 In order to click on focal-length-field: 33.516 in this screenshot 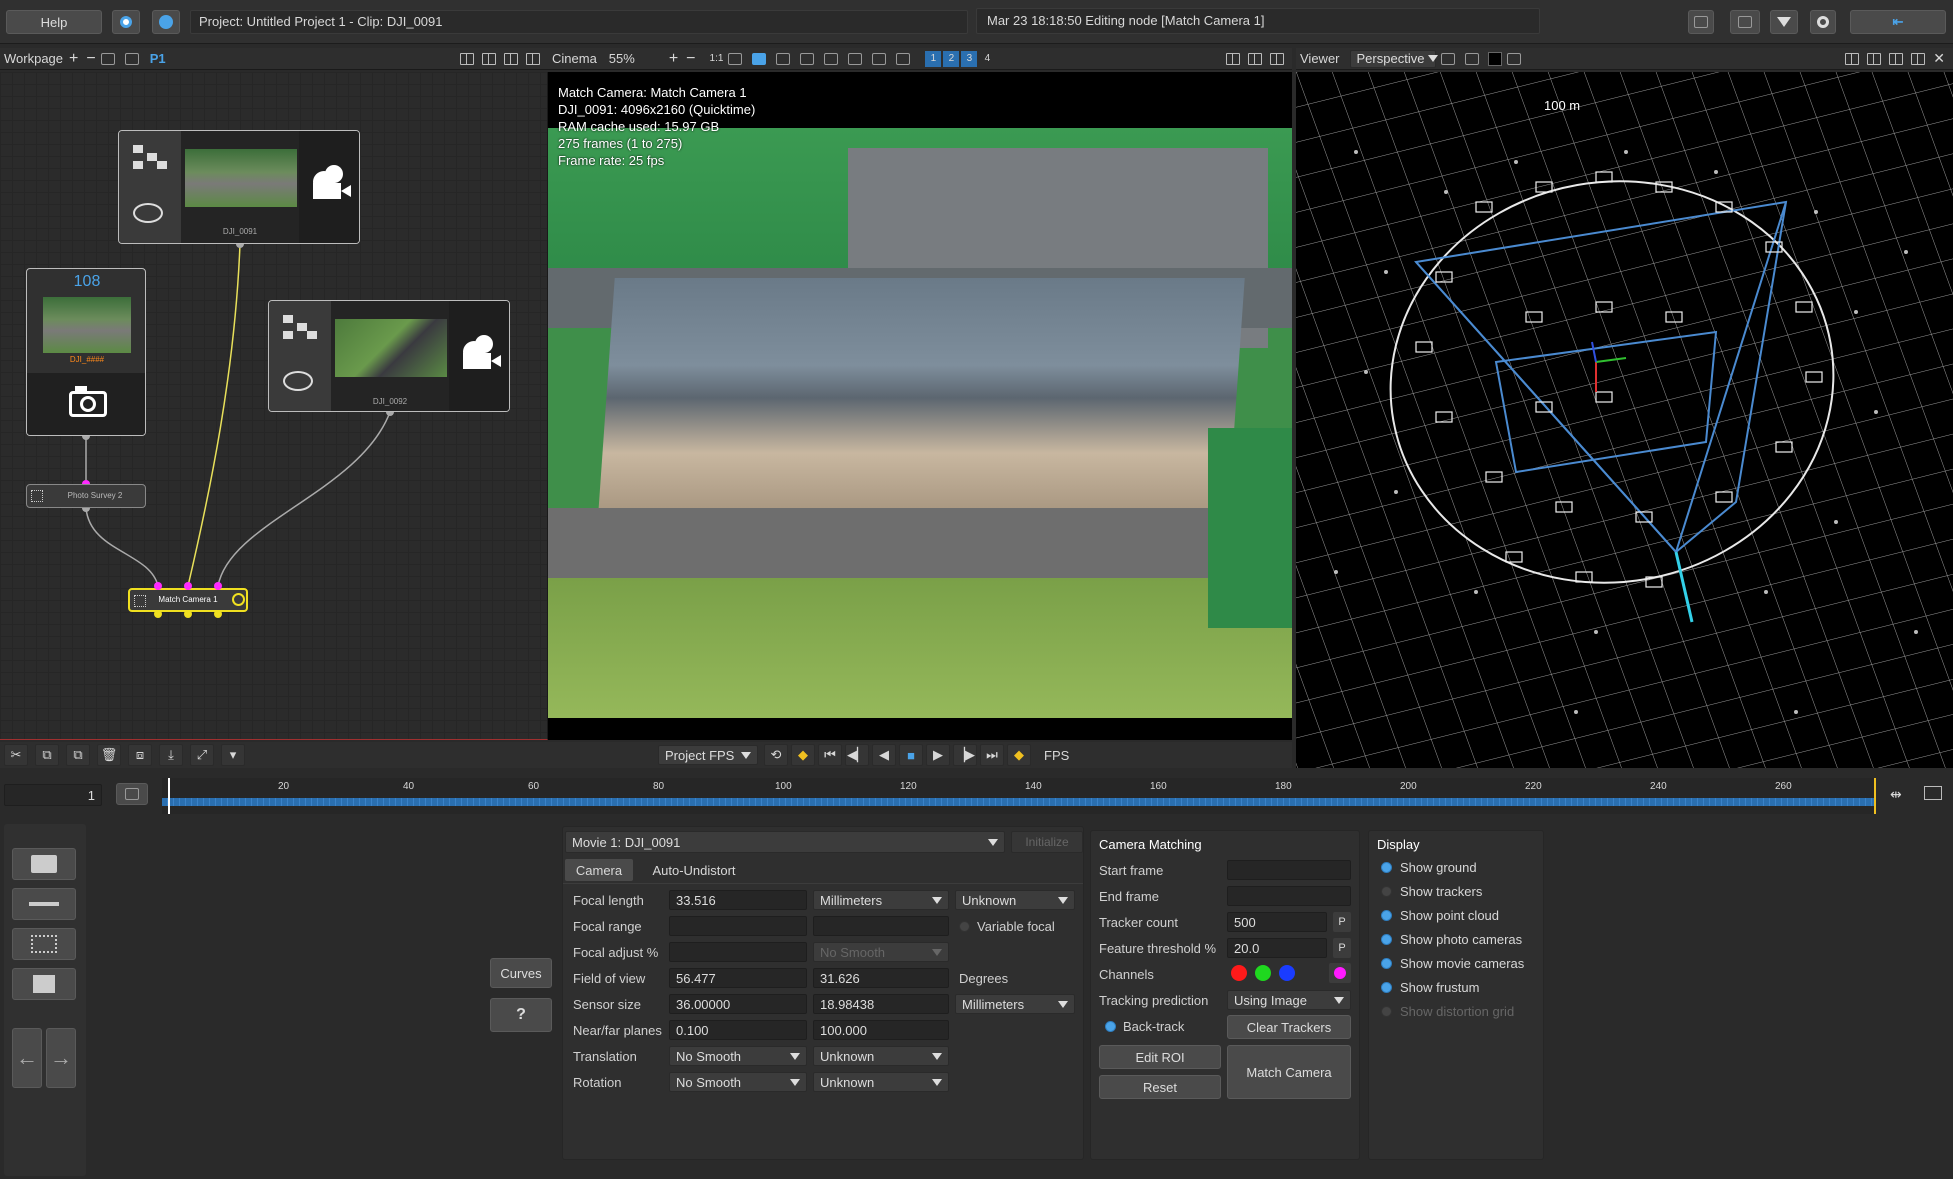, I will do `click(738, 900)`.